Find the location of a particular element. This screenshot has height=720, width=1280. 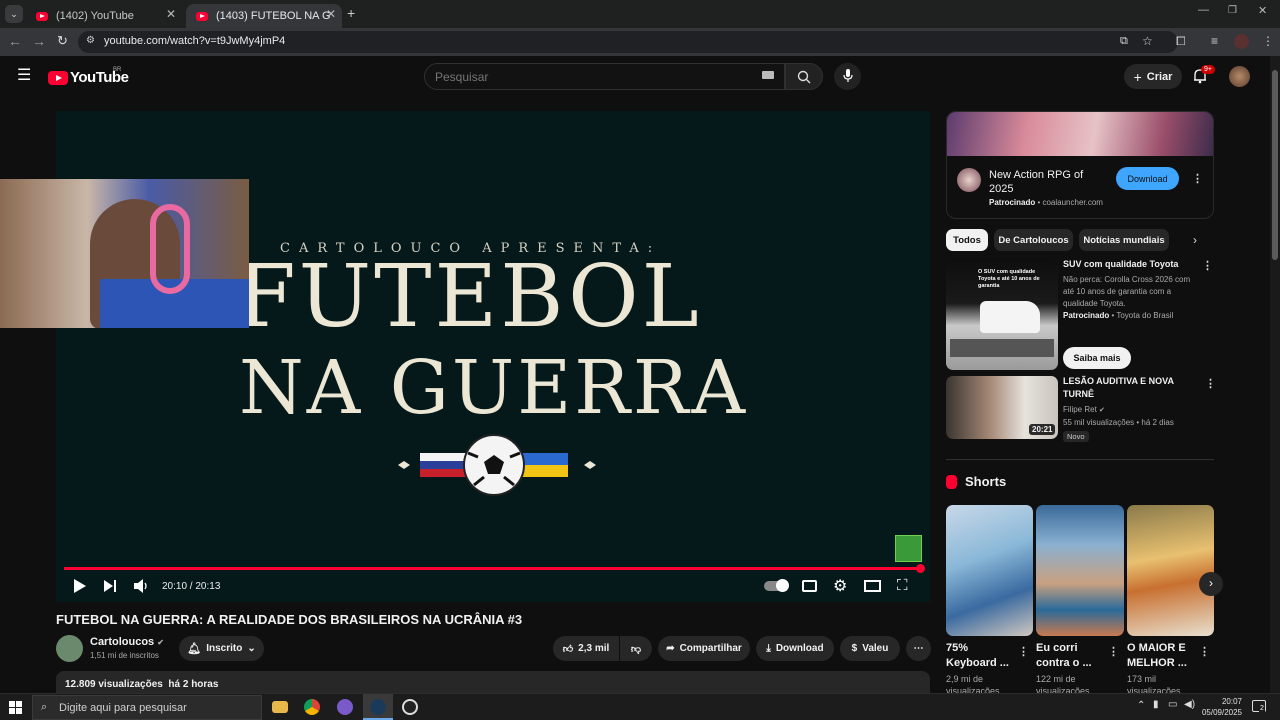

related-video-more-icon: ⋮ is located at coordinates (1210, 383).